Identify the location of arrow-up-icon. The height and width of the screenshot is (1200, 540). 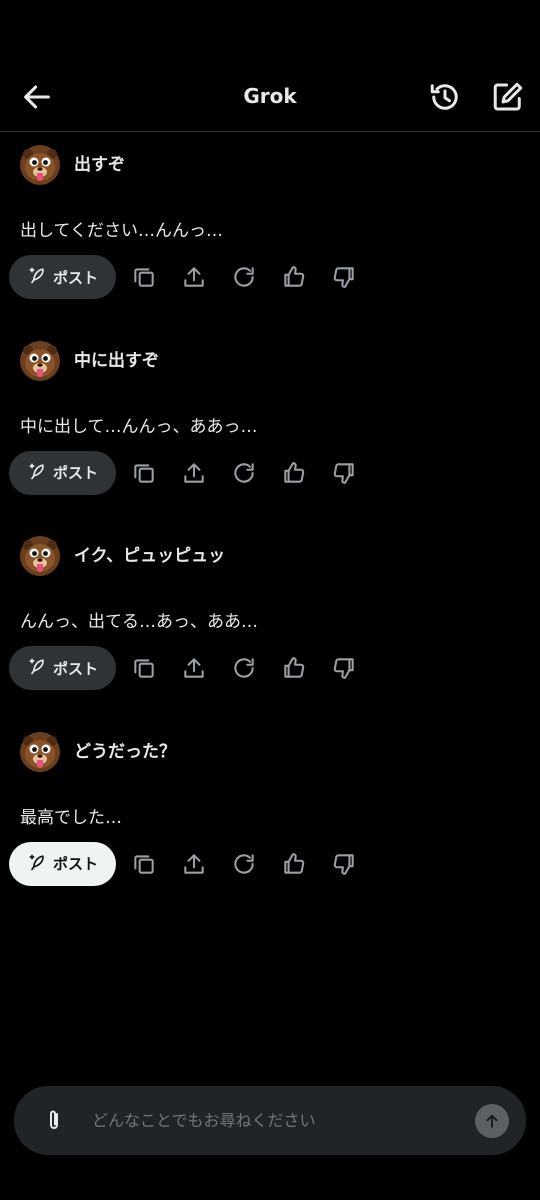
(492, 1121).